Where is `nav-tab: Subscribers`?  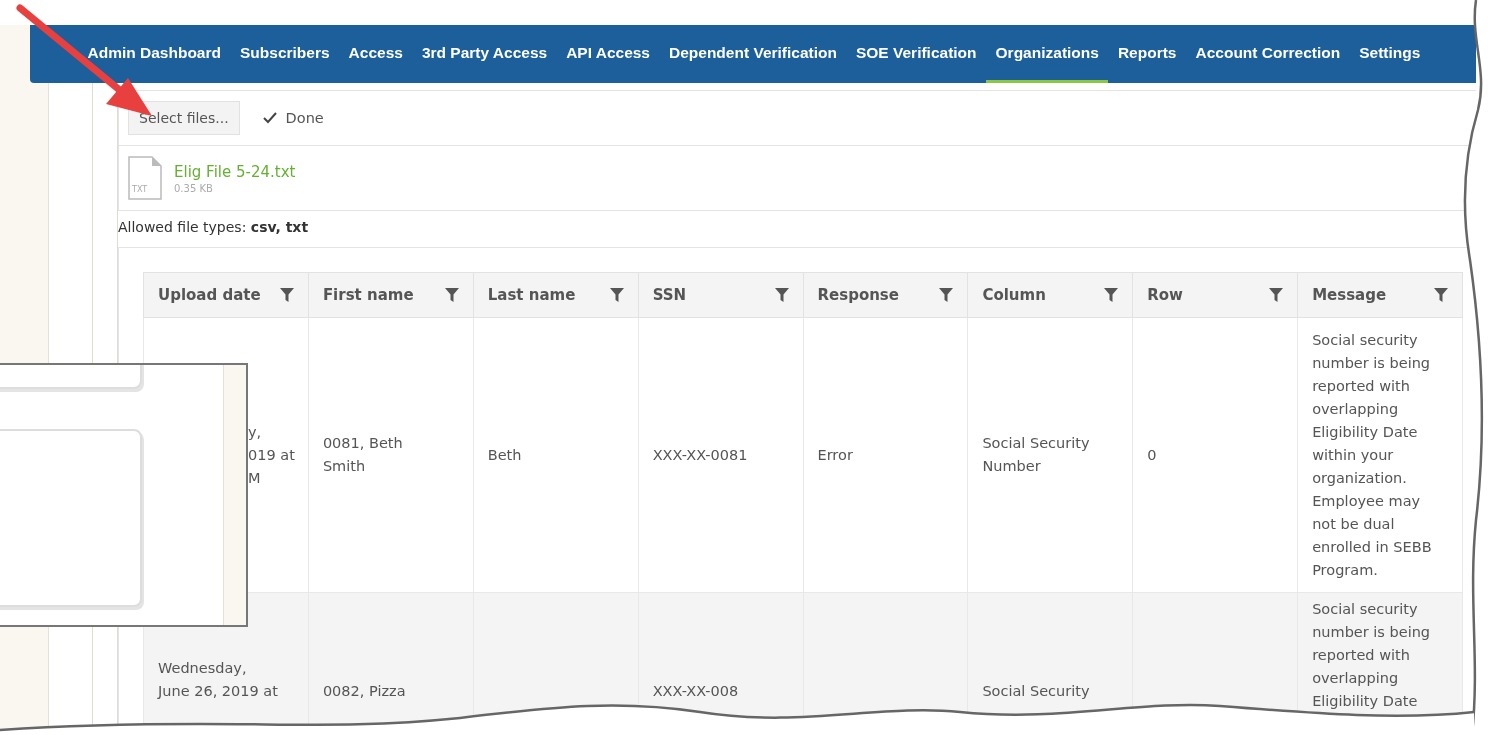
nav-tab: Subscribers is located at coordinates (285, 54).